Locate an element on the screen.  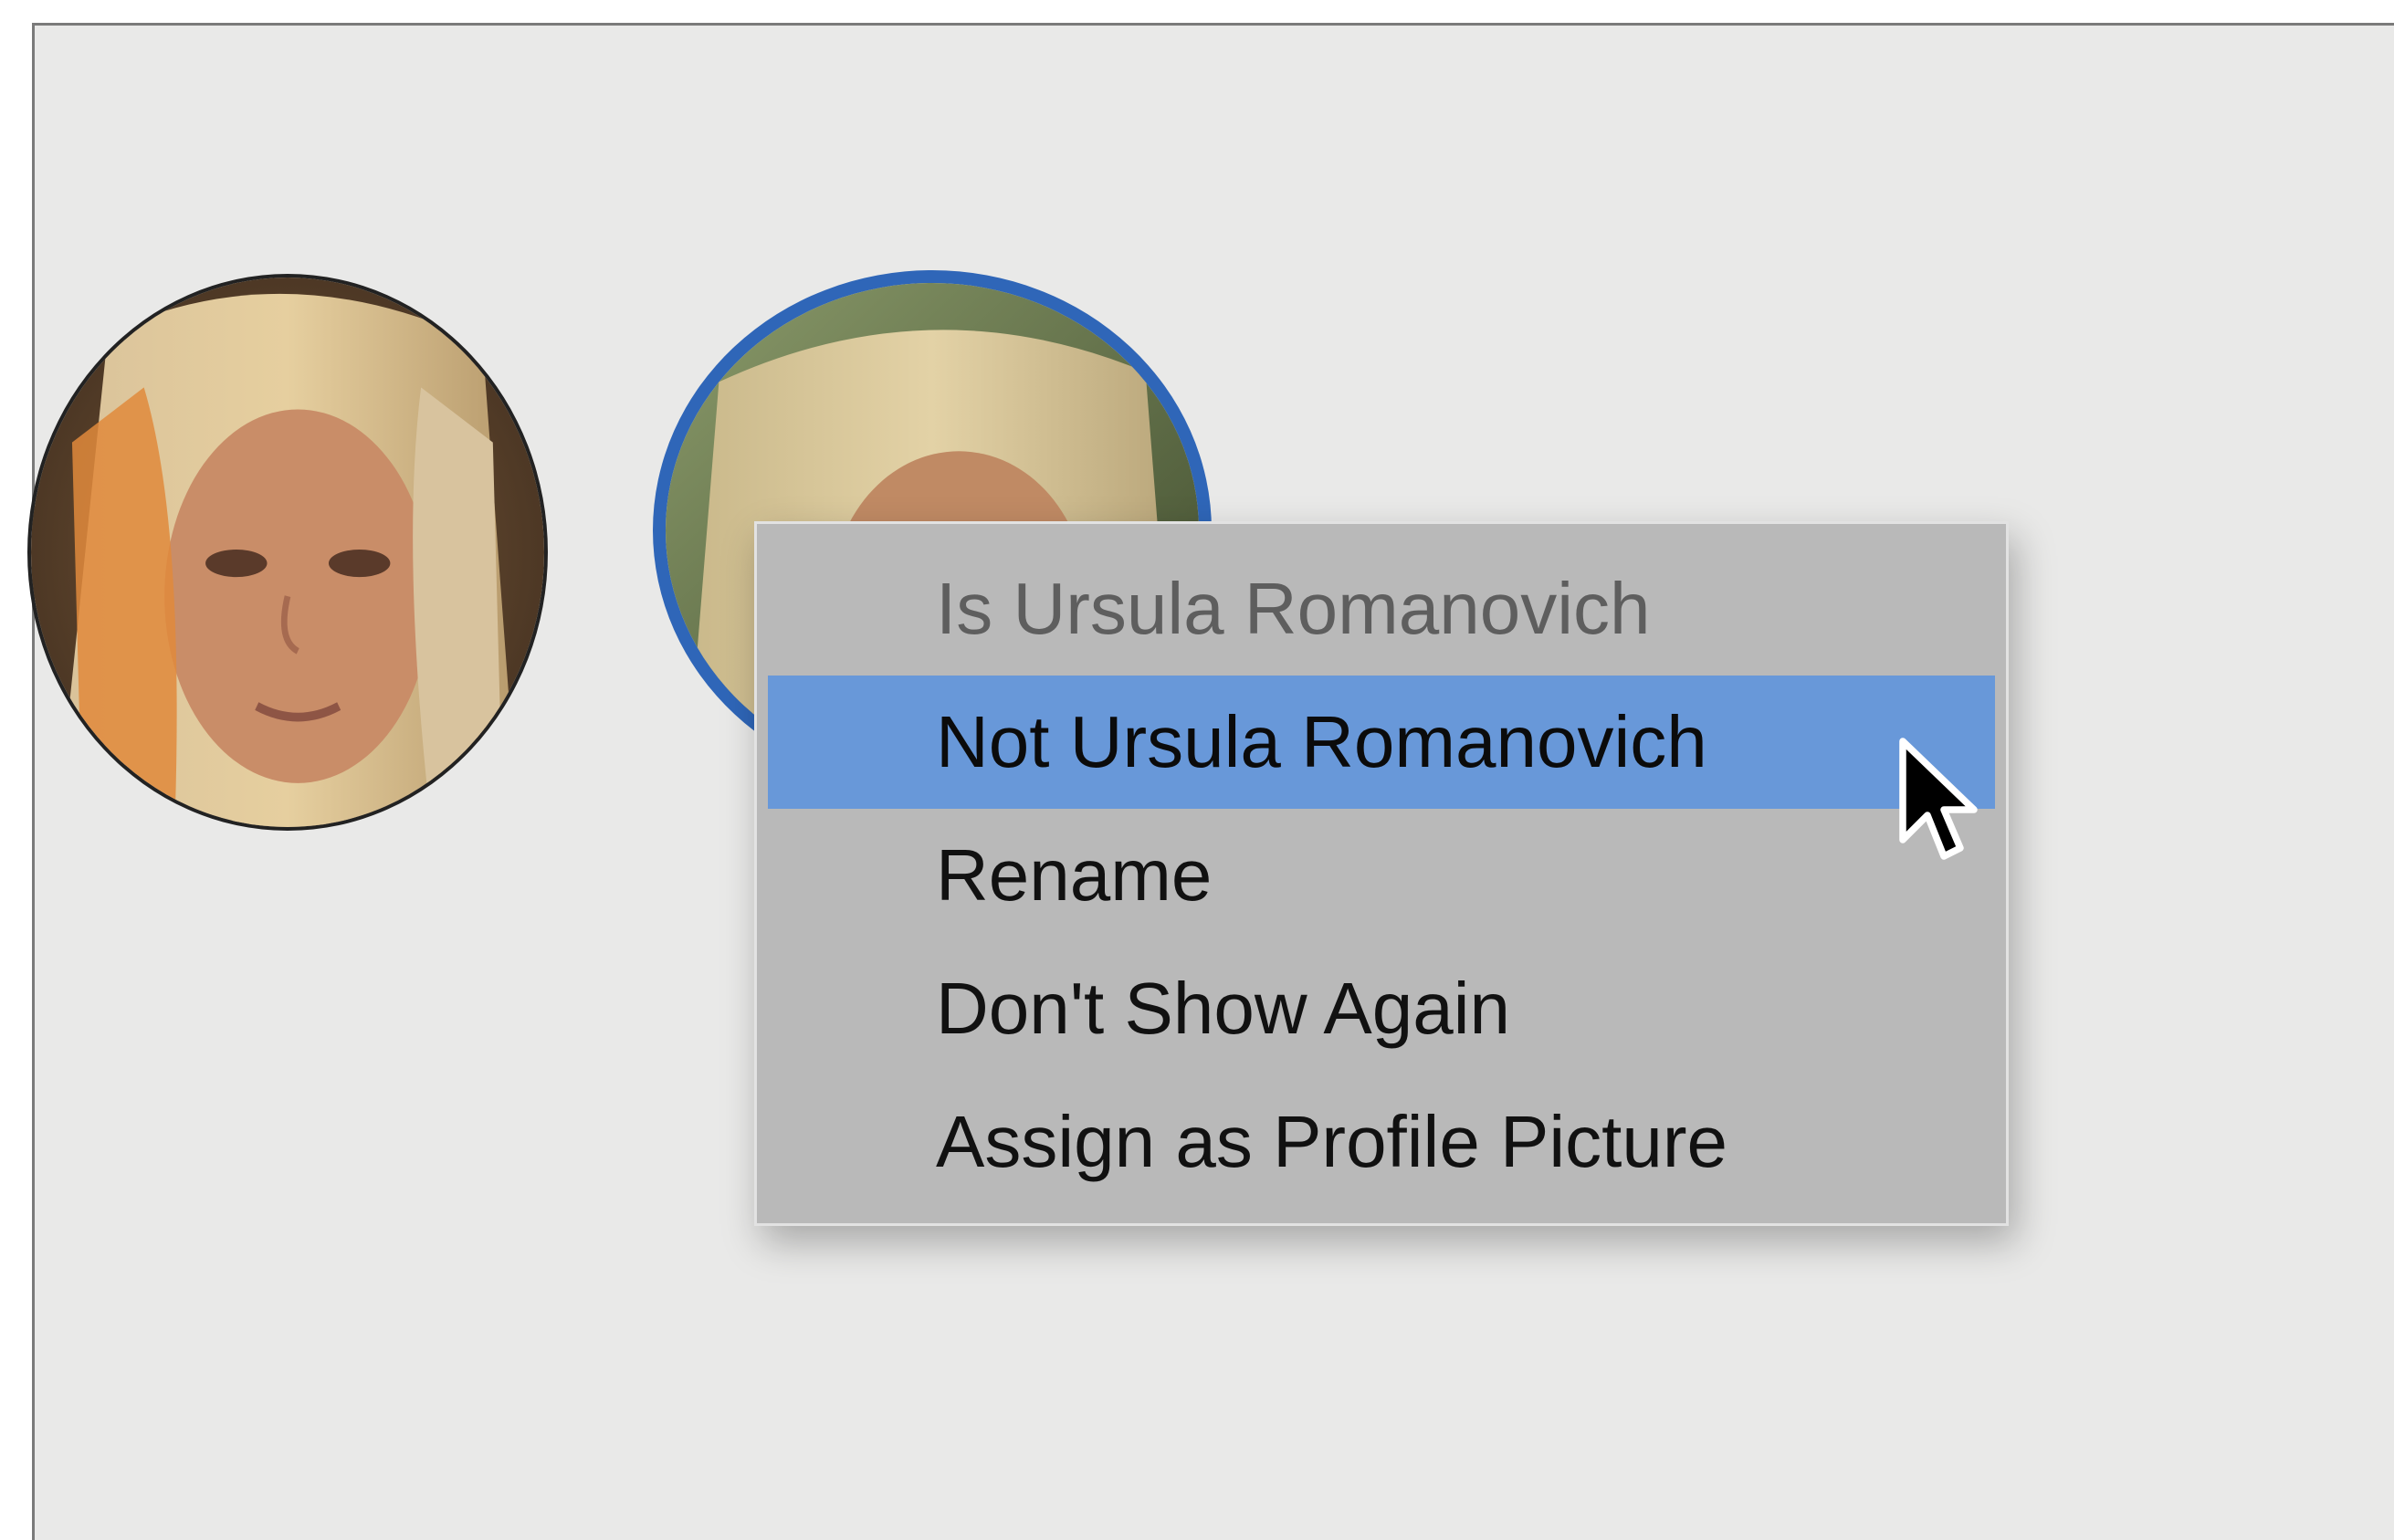
menu-item-rename: Rename is located at coordinates (1381, 875).